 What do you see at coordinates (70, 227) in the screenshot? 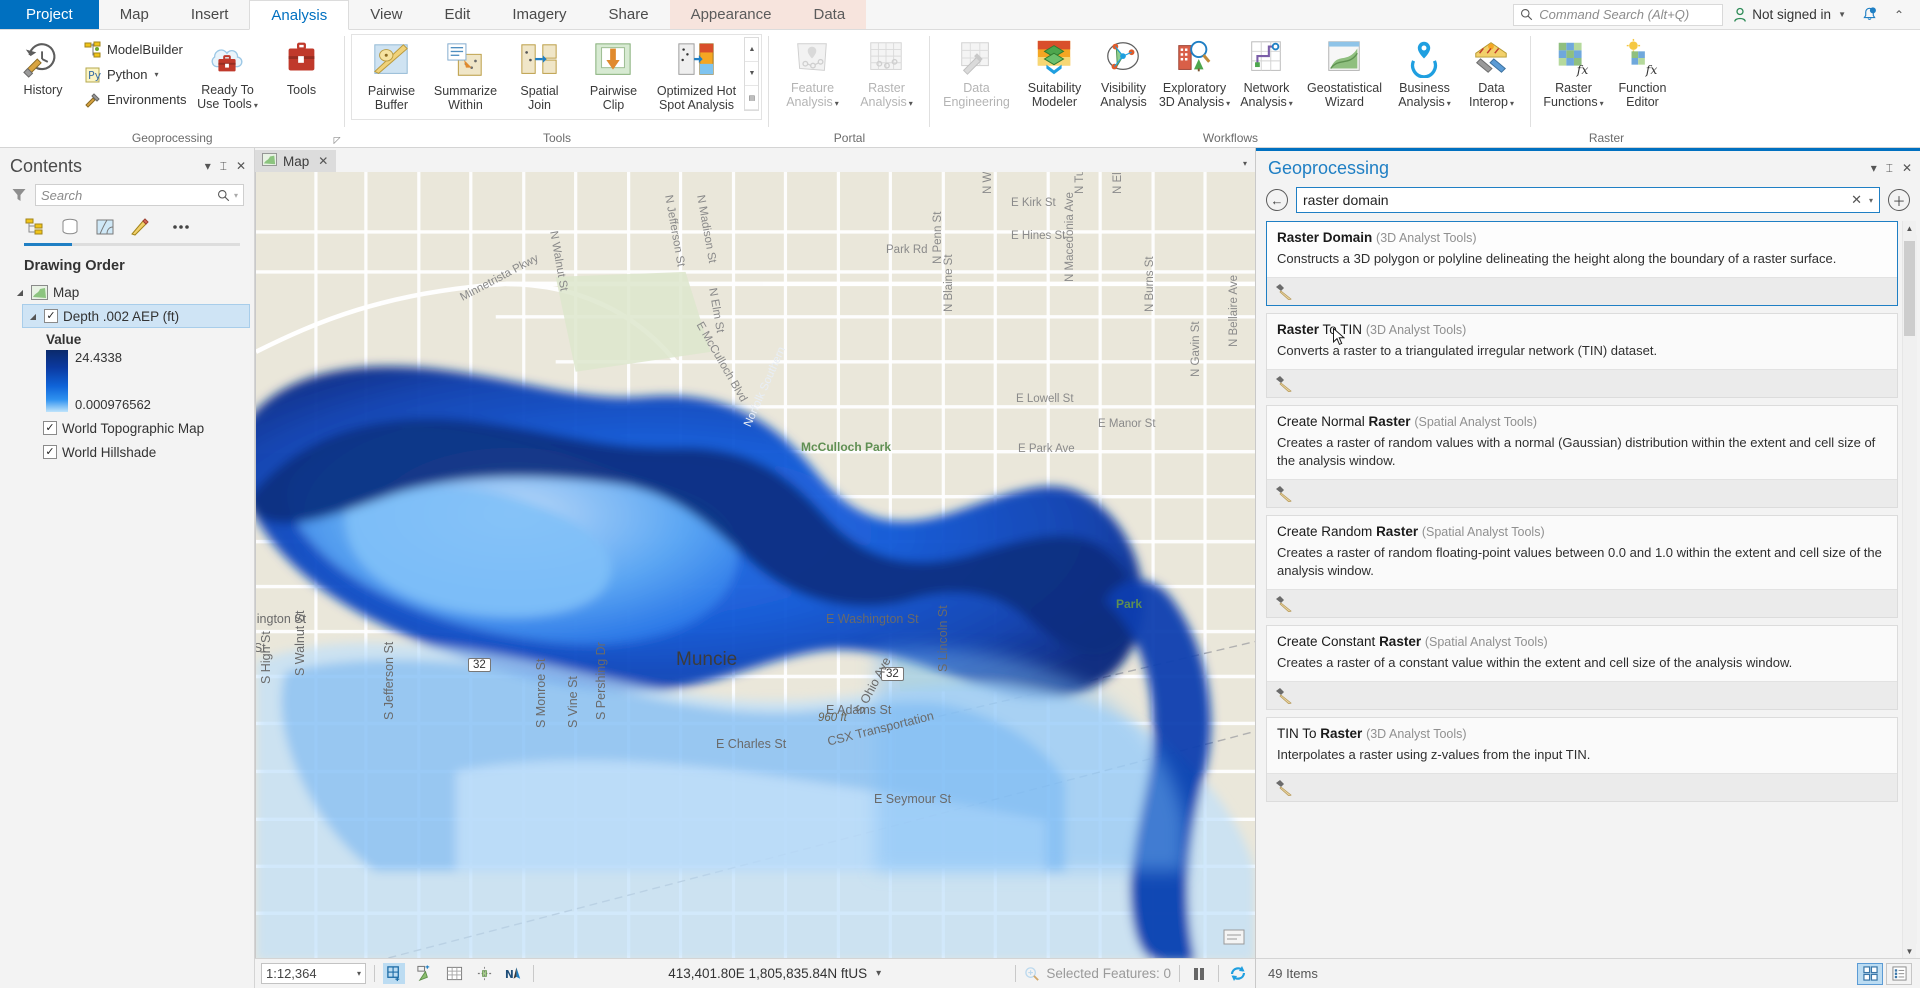
I see `list-by-data-source-icon` at bounding box center [70, 227].